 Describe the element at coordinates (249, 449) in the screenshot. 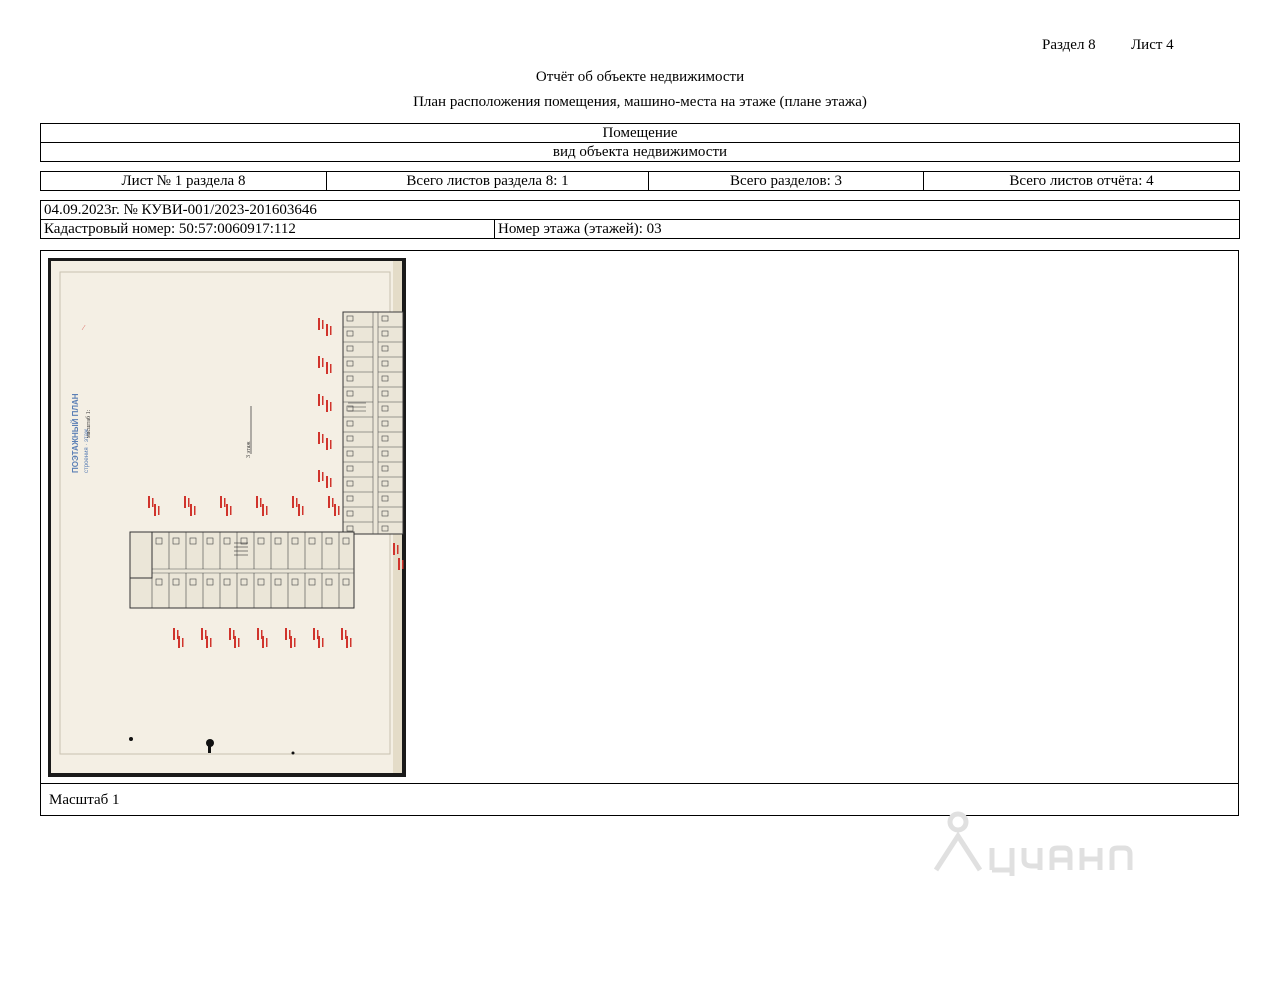

I see `floor-annotation: 3 этаж` at that location.